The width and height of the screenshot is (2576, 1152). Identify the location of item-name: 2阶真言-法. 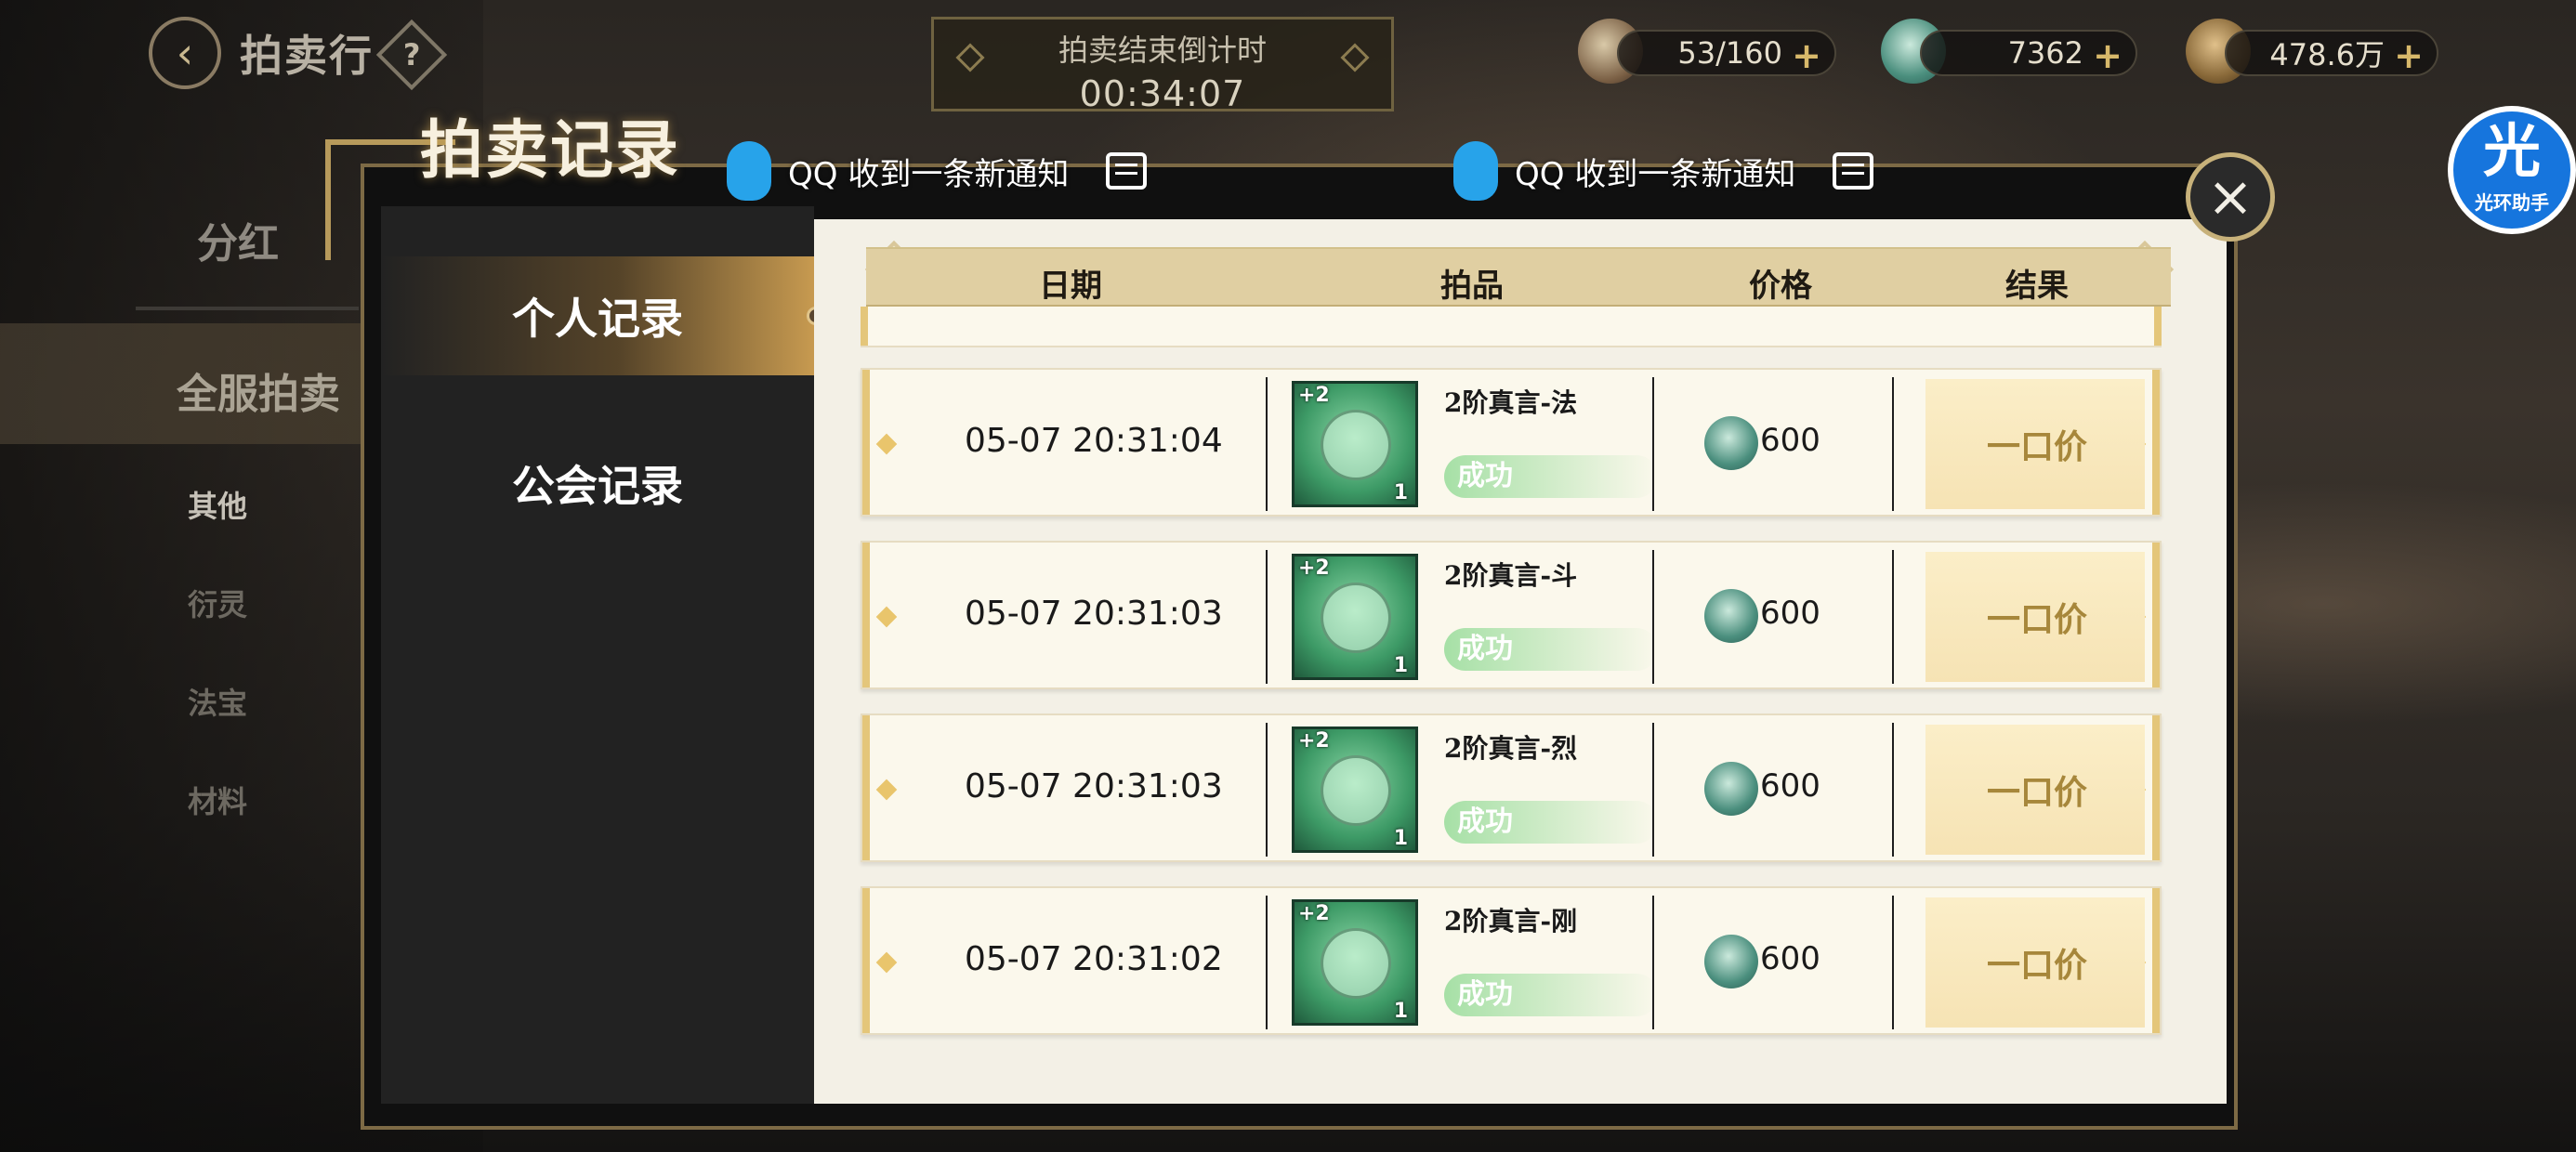
(1511, 402).